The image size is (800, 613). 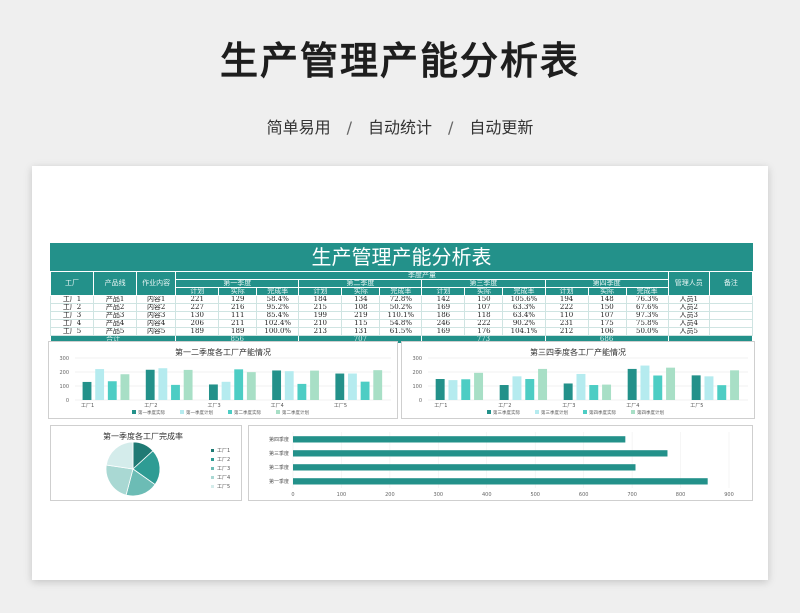 I want to click on chart-title: 第一季度各工厂完成率, so click(x=143, y=436).